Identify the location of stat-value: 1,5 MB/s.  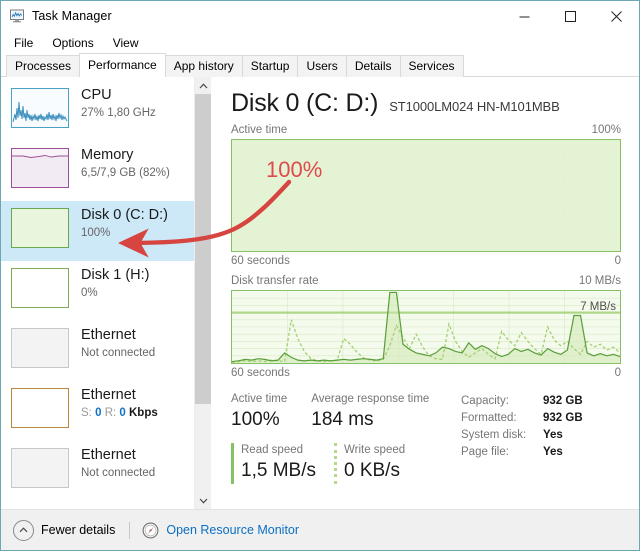
(278, 470).